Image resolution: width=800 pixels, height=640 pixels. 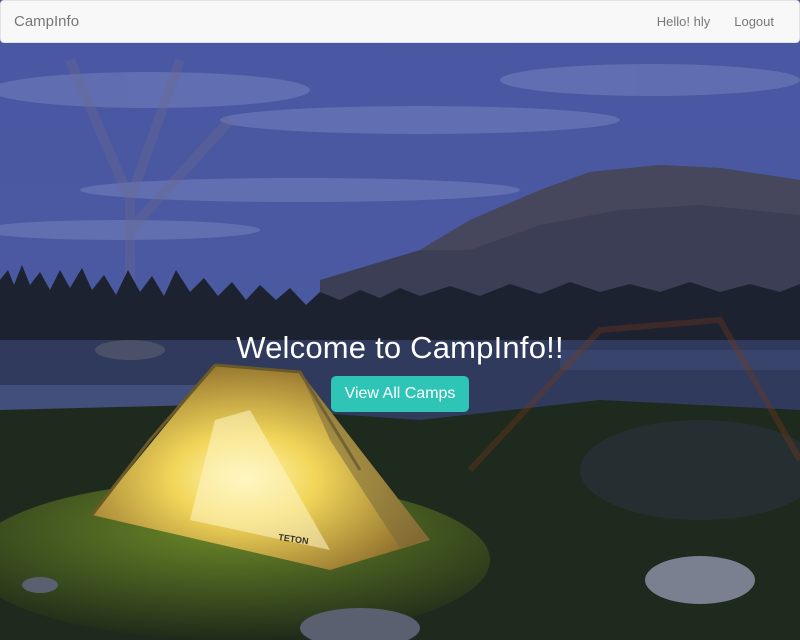 What do you see at coordinates (754, 21) in the screenshot?
I see `logout-link: Logout` at bounding box center [754, 21].